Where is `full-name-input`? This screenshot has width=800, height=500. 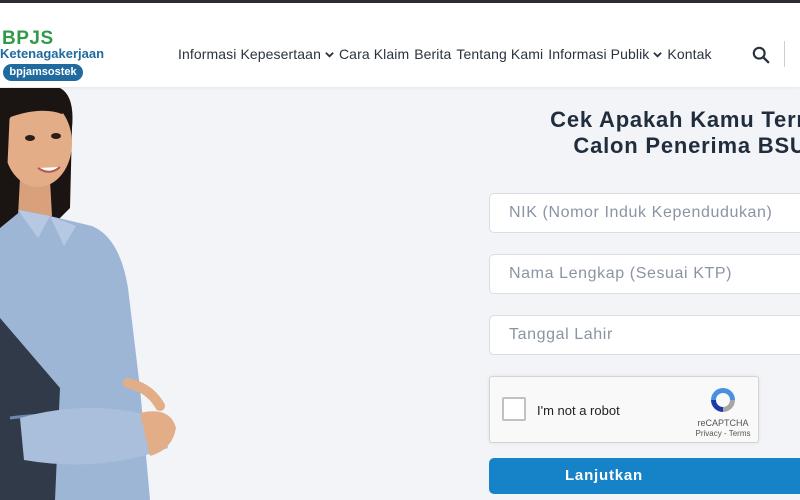 full-name-input is located at coordinates (645, 274).